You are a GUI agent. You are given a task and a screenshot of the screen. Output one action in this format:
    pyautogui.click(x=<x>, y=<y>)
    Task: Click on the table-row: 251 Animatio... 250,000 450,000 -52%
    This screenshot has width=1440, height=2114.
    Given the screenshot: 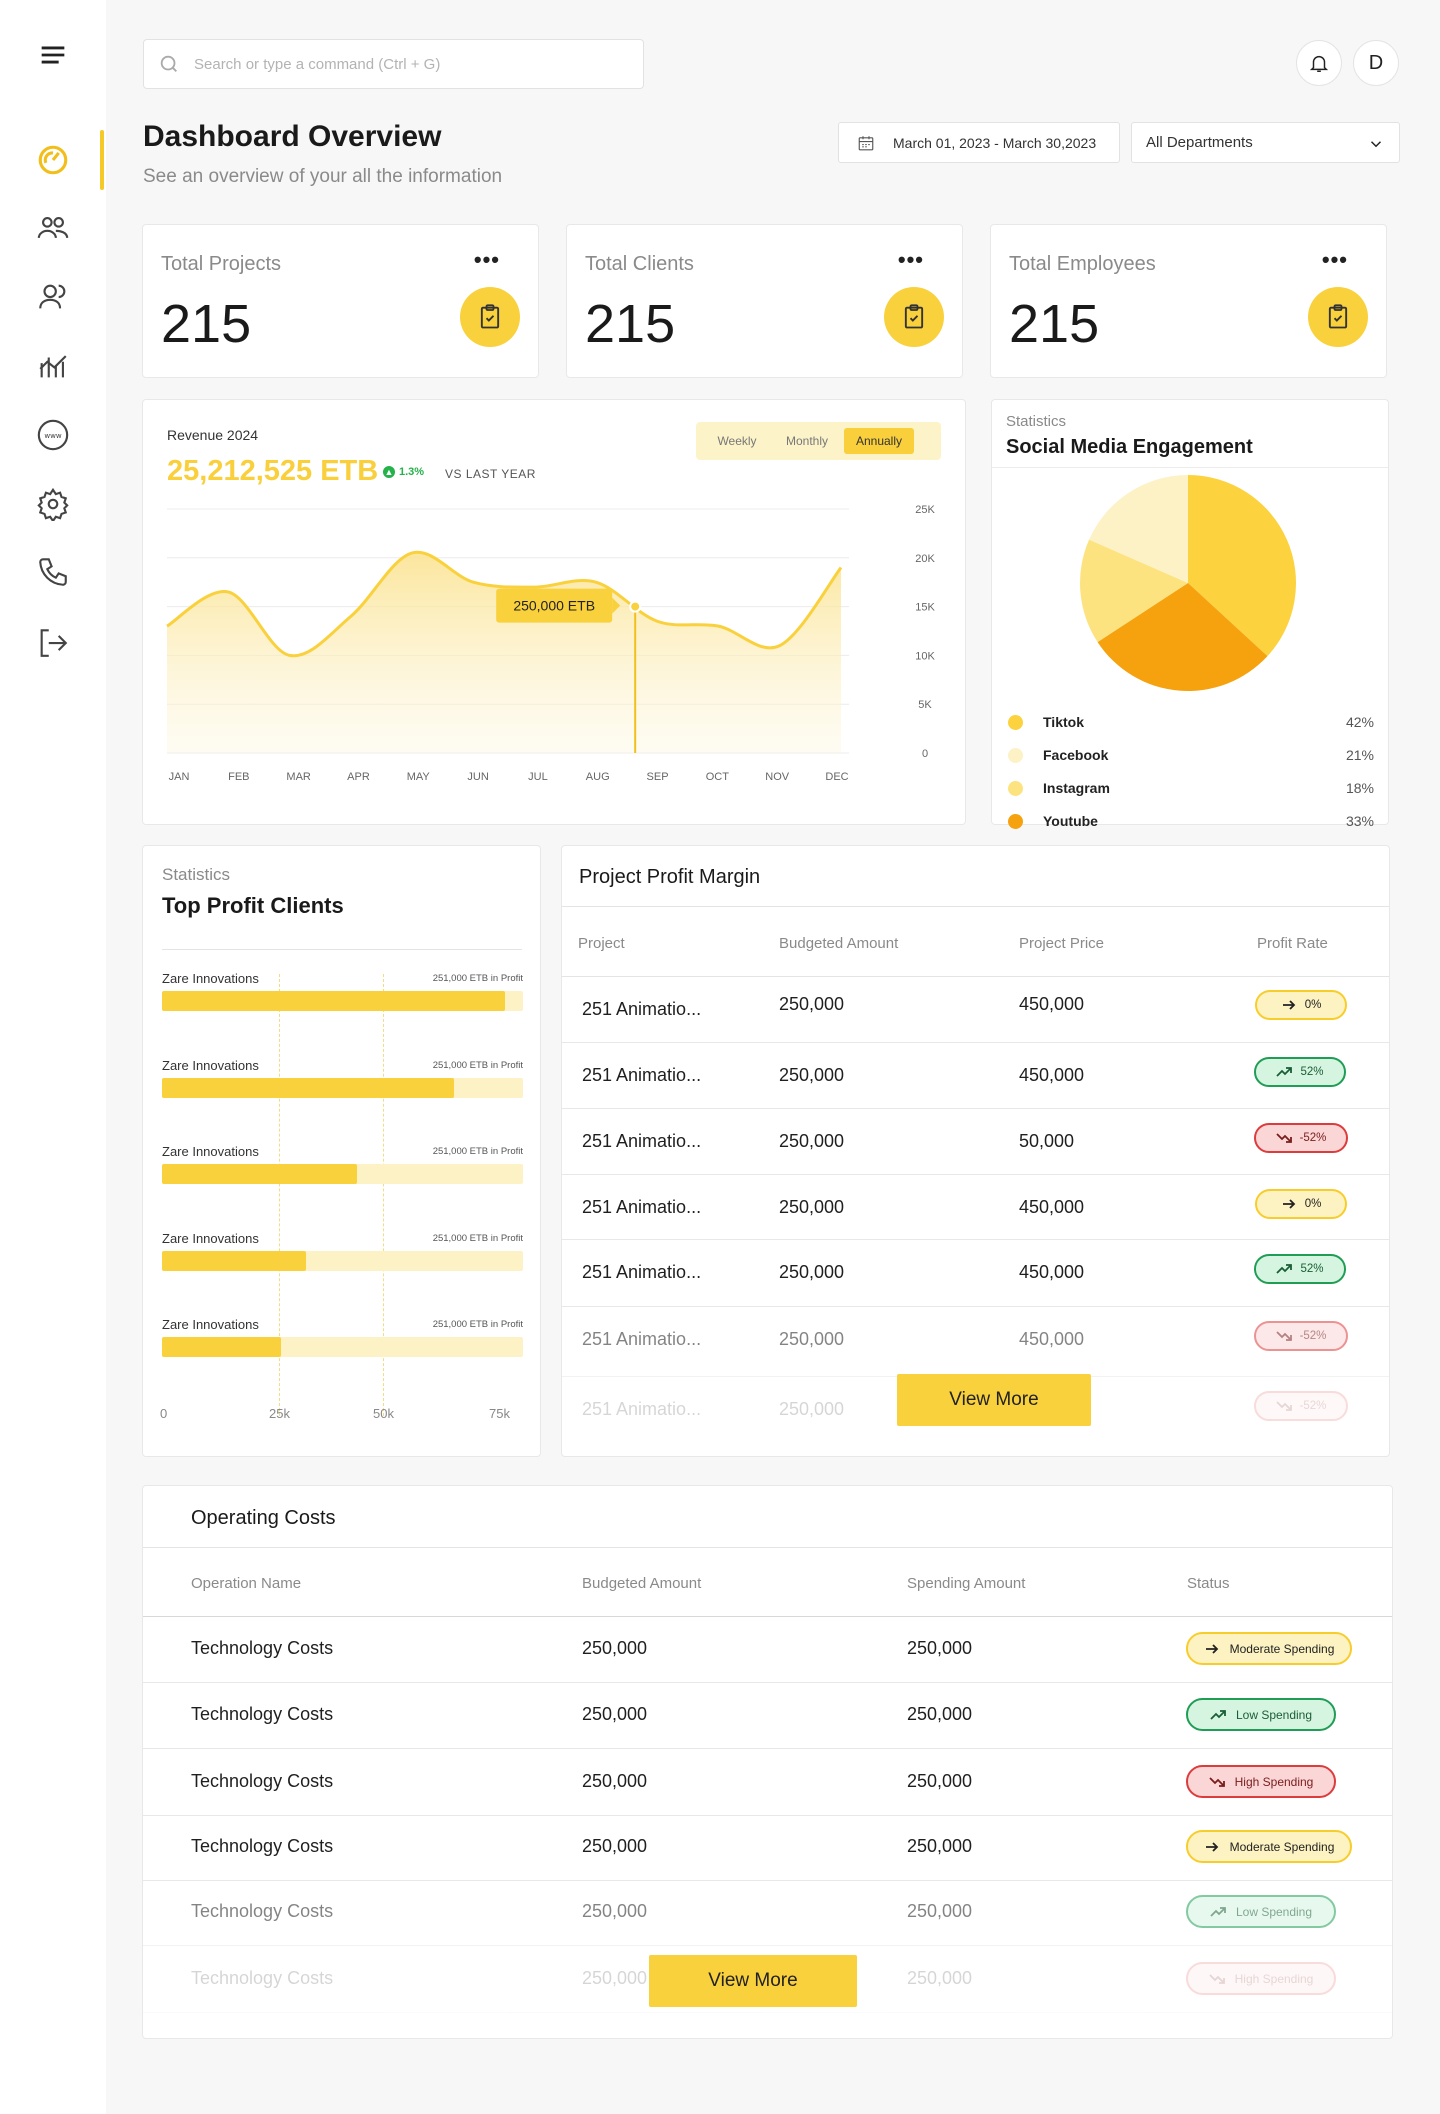 What is the action you would take?
    pyautogui.click(x=975, y=1342)
    